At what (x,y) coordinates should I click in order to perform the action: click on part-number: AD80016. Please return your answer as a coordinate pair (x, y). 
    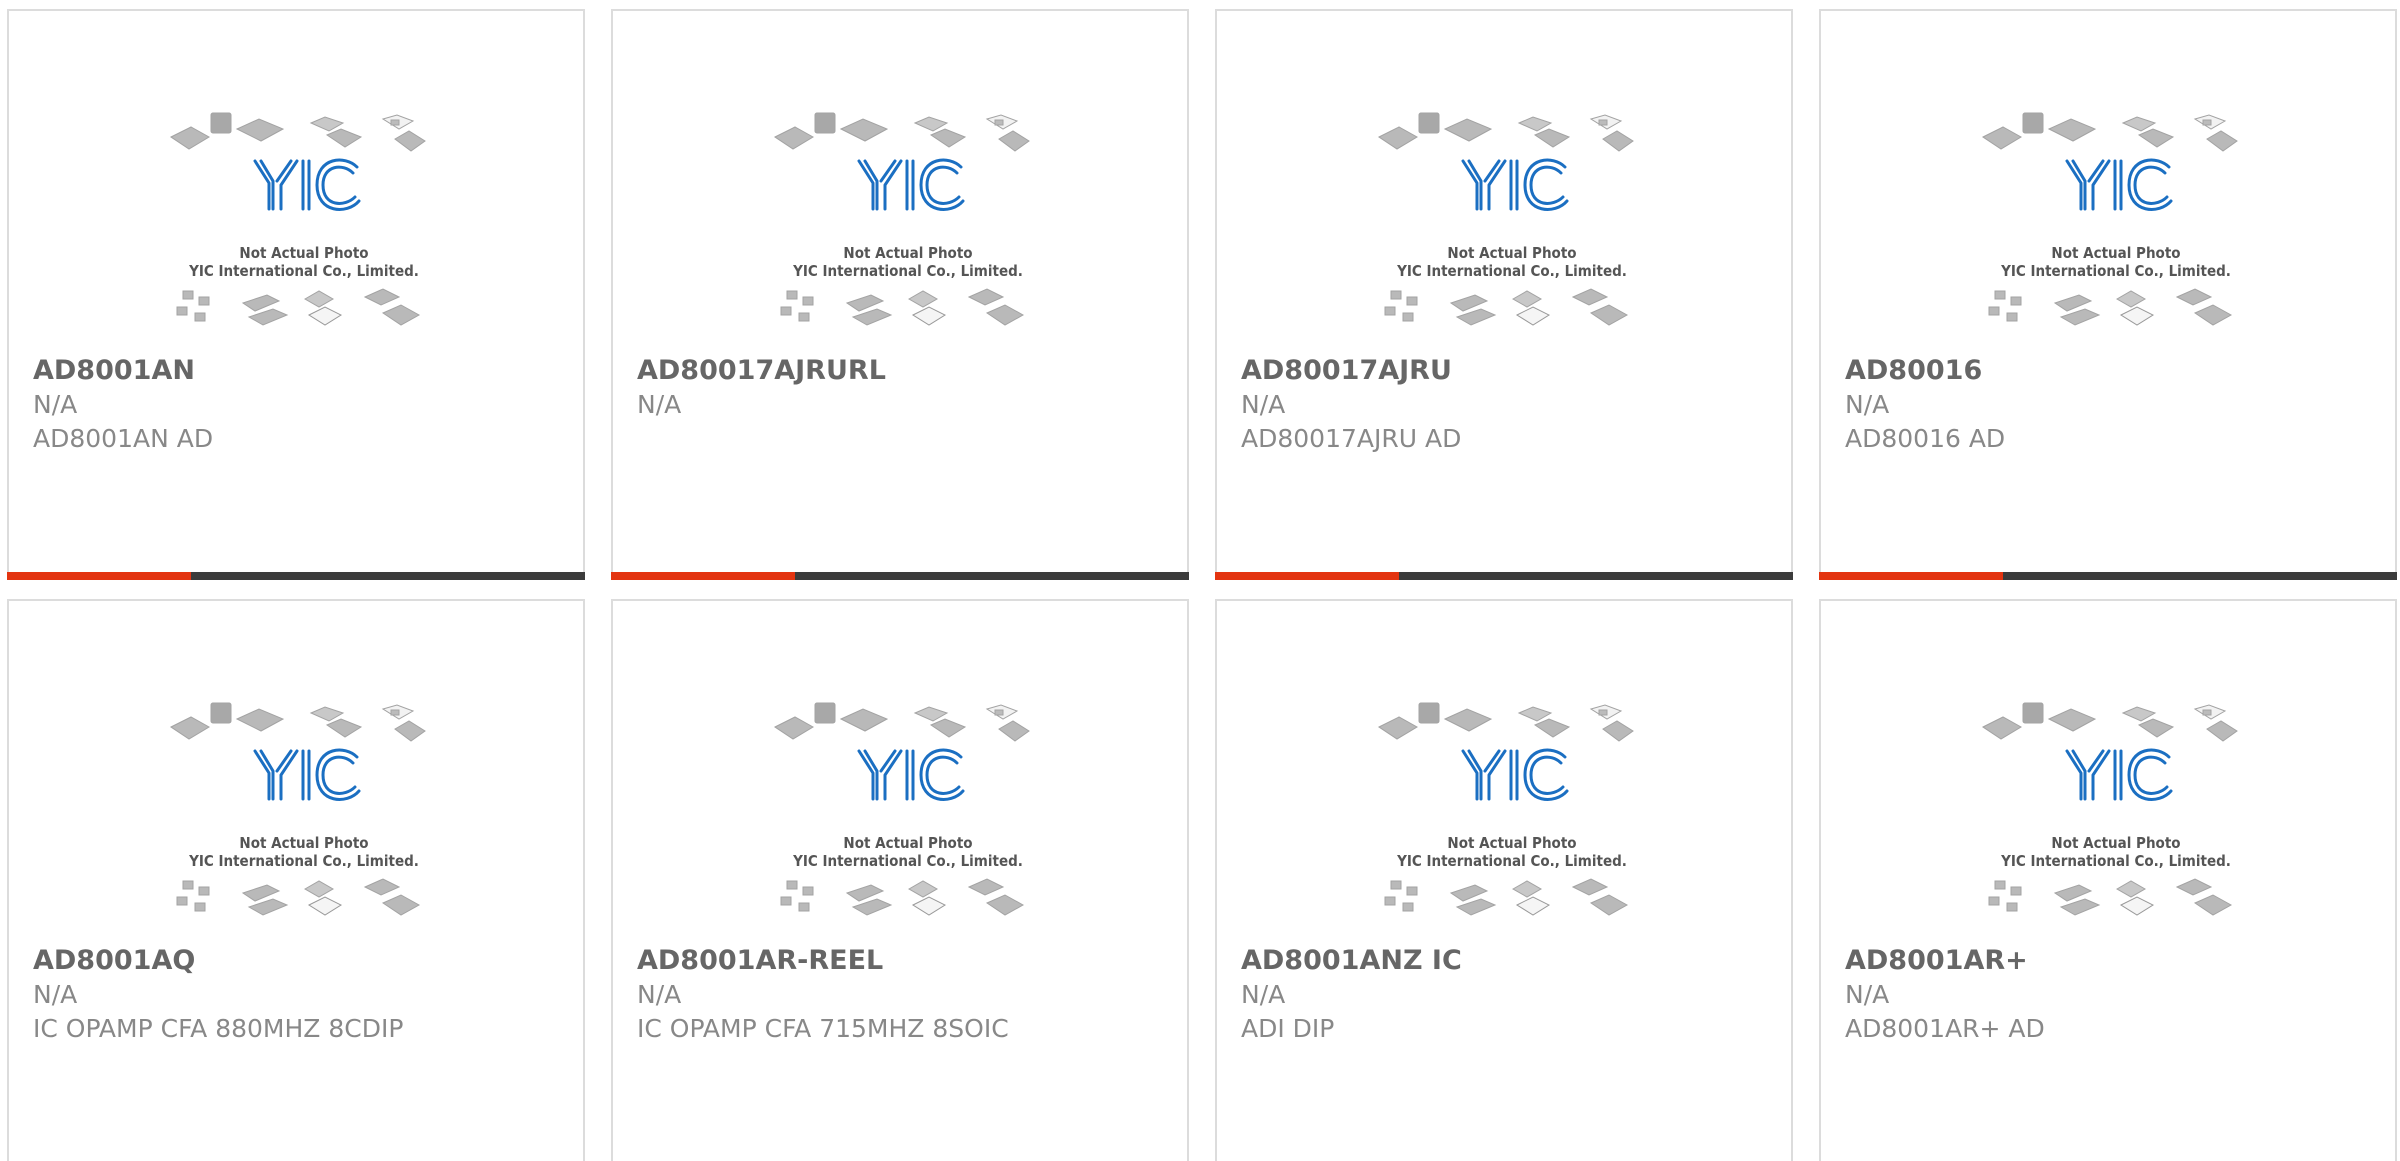
    Looking at the image, I should click on (2115, 371).